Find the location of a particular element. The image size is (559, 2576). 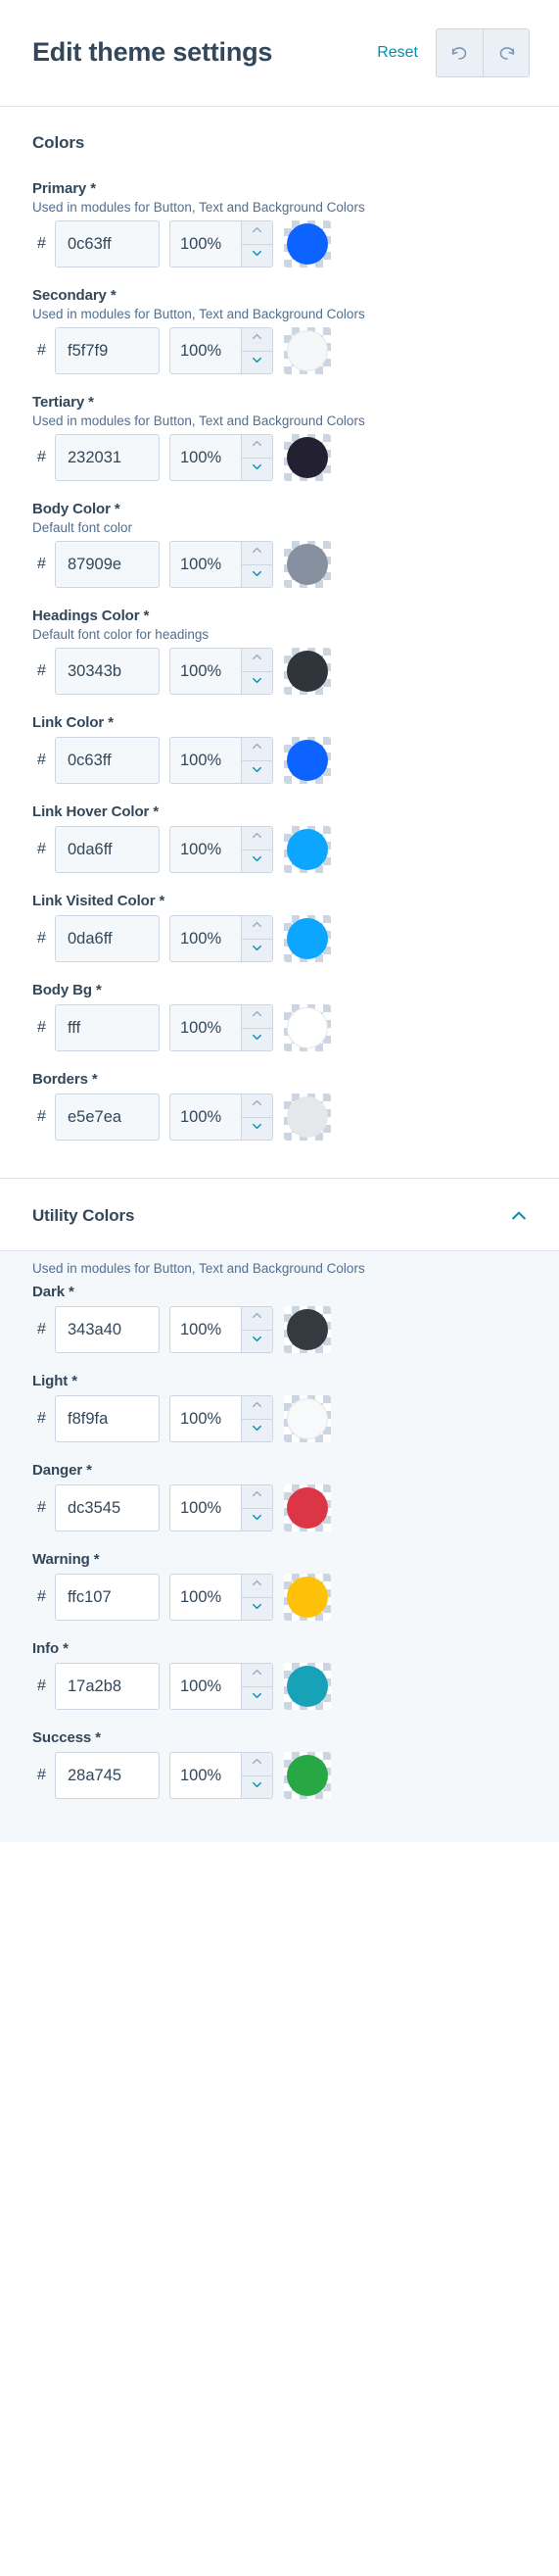

color-field: Success * # is located at coordinates (279, 1758).